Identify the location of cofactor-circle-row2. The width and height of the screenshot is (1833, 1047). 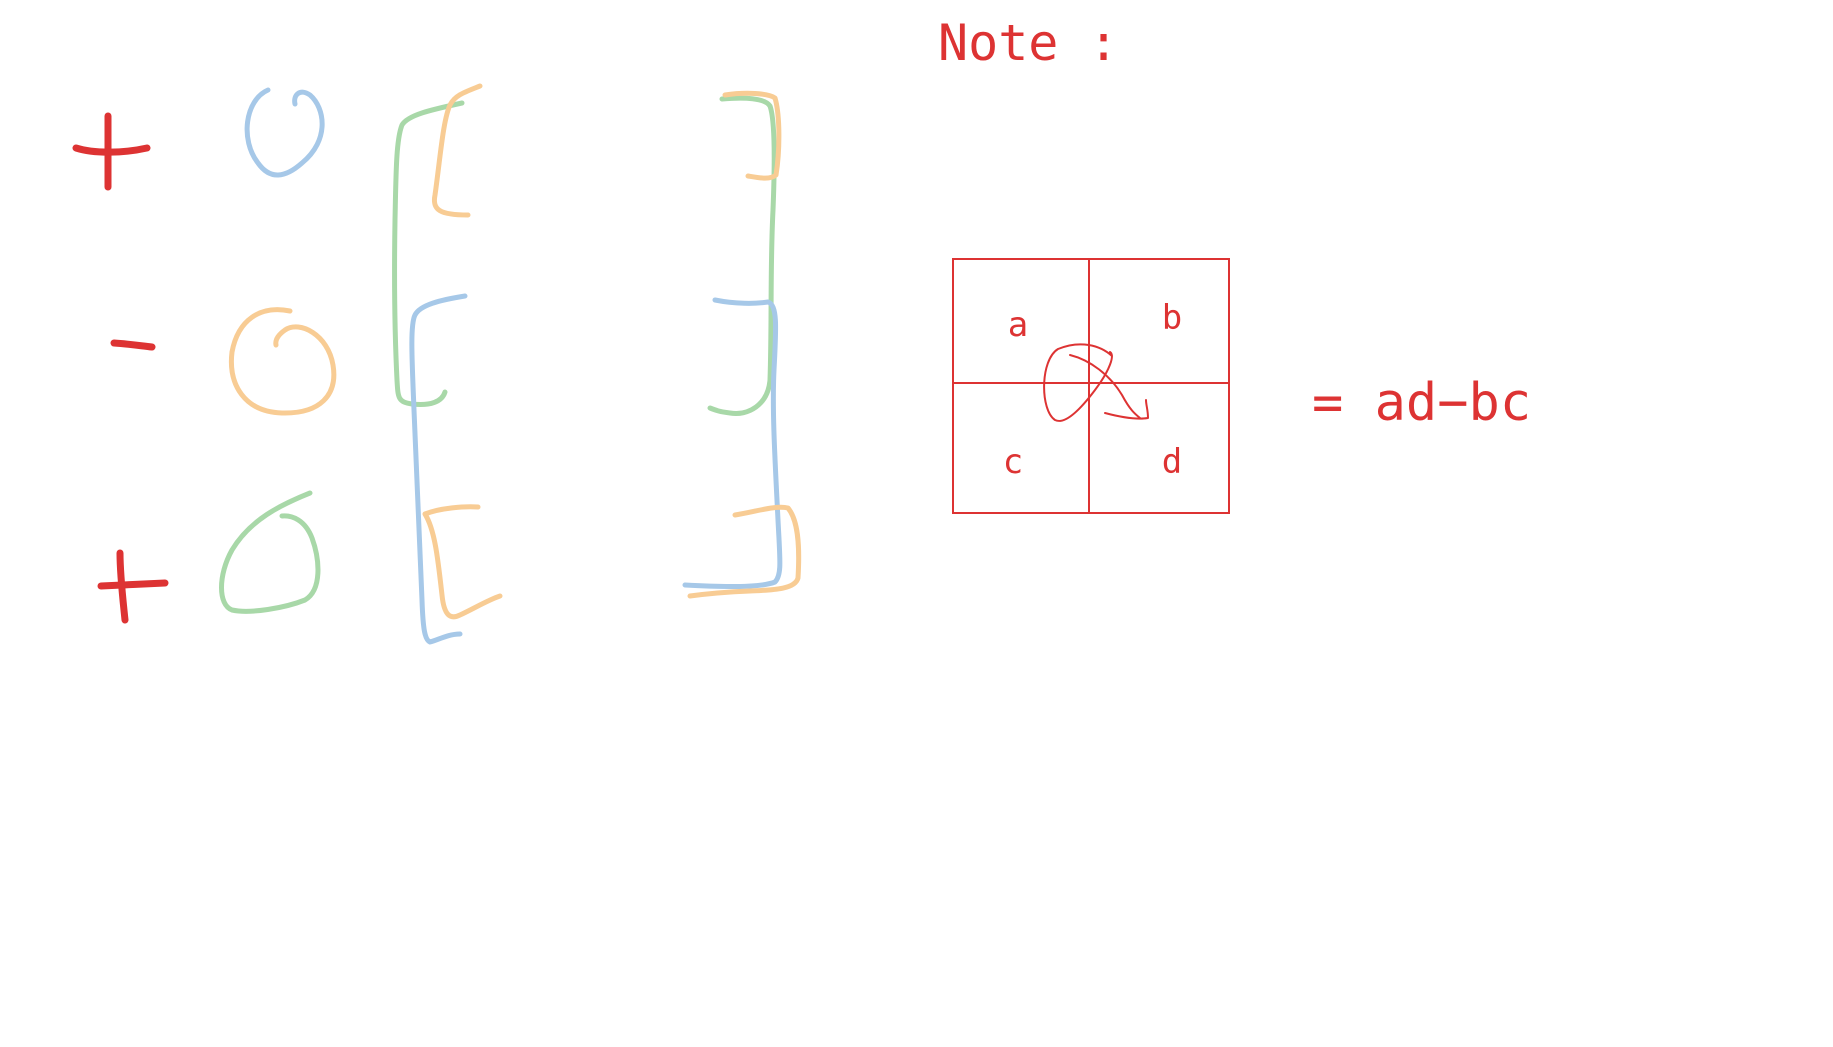
(282, 361).